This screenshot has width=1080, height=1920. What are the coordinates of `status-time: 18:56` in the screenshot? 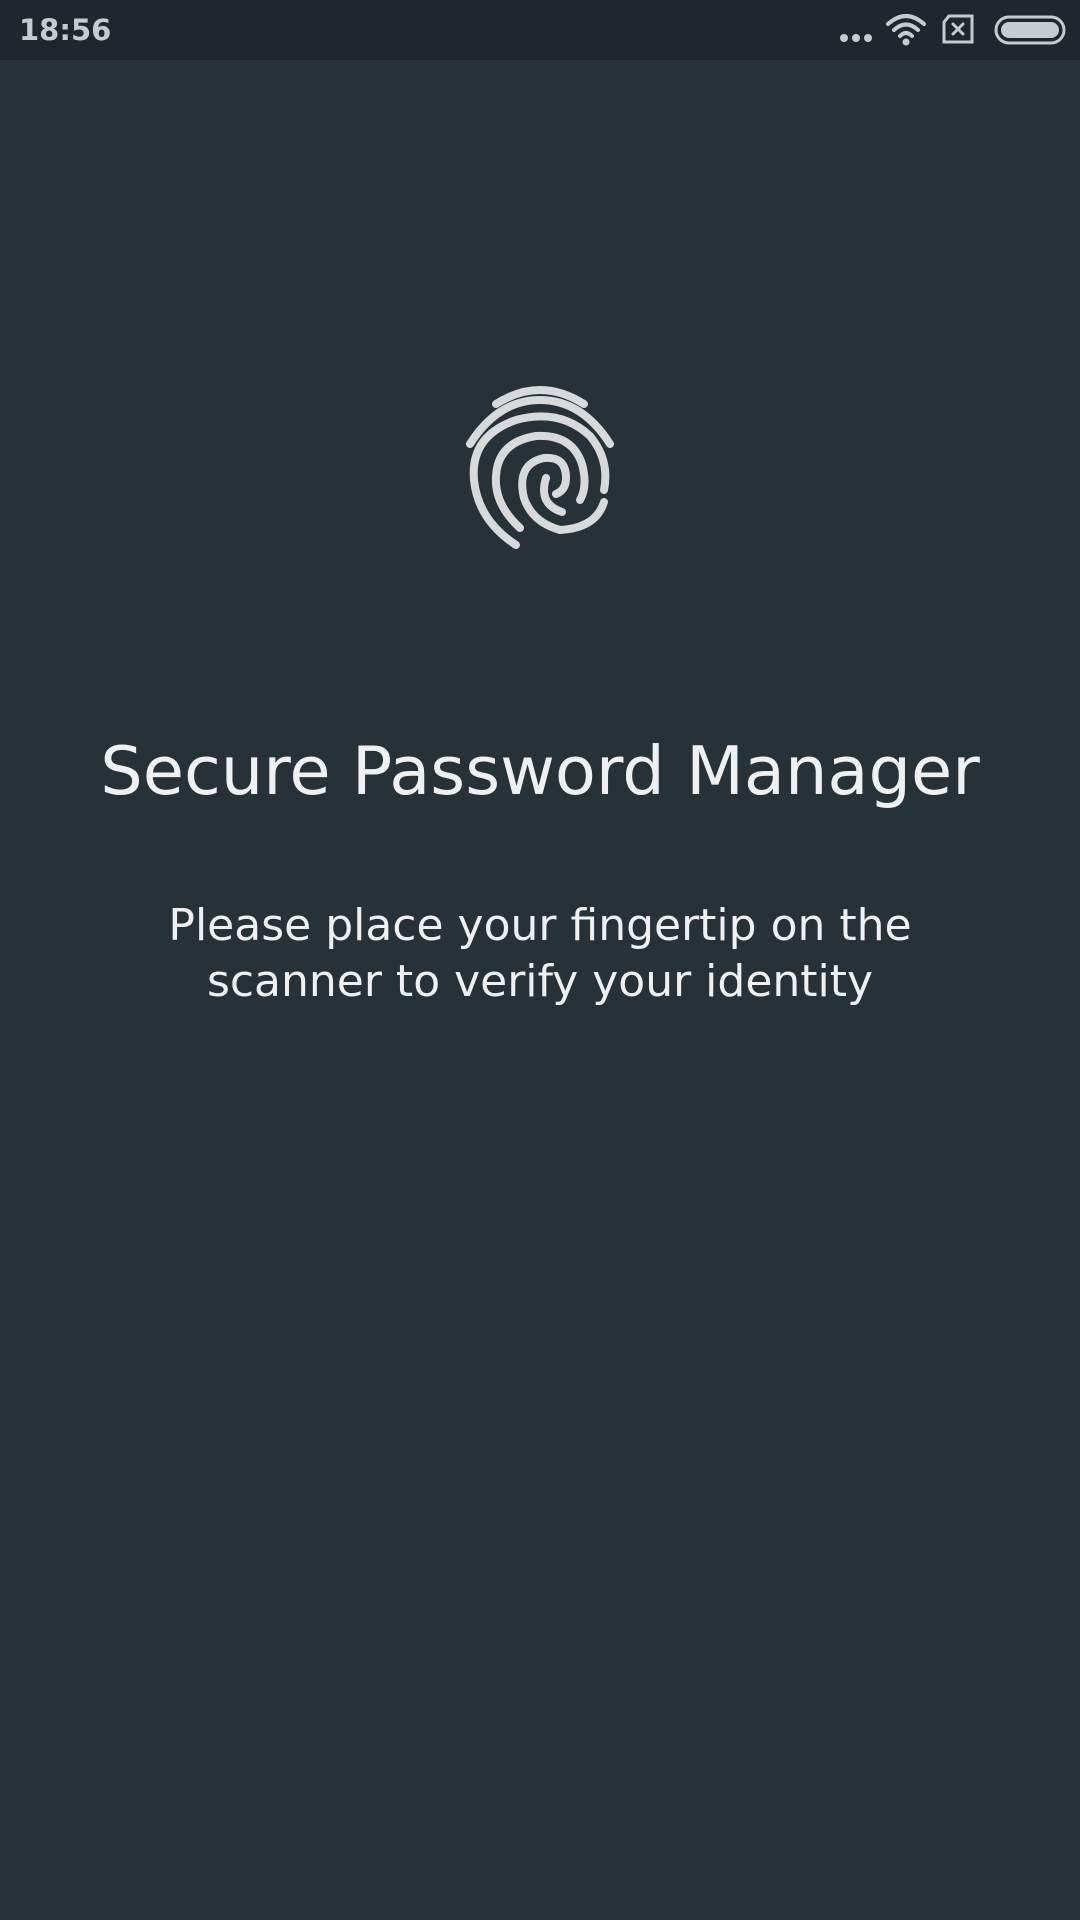 It's located at (65, 30).